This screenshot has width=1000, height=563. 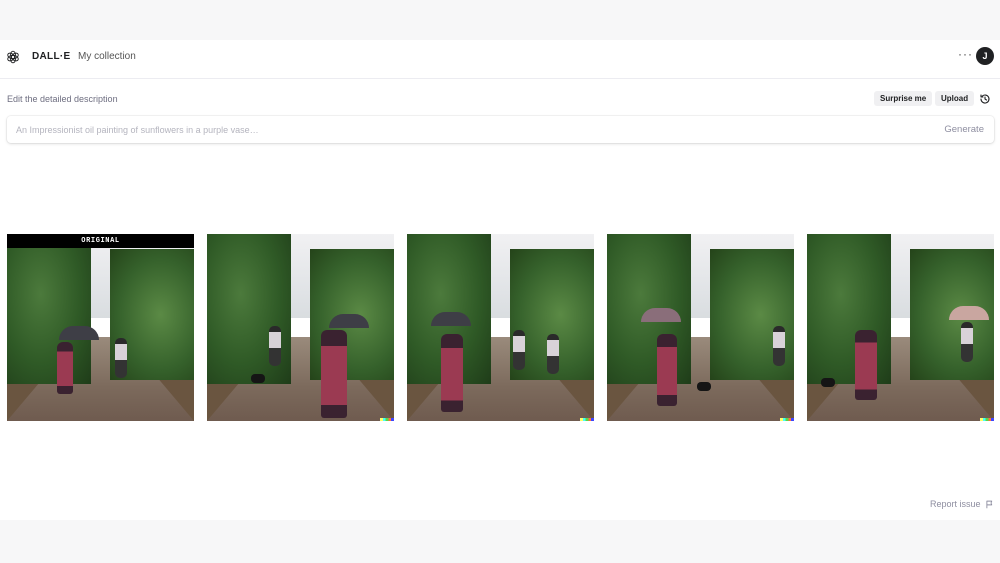 What do you see at coordinates (965, 54) in the screenshot?
I see `more-options-icon: ···` at bounding box center [965, 54].